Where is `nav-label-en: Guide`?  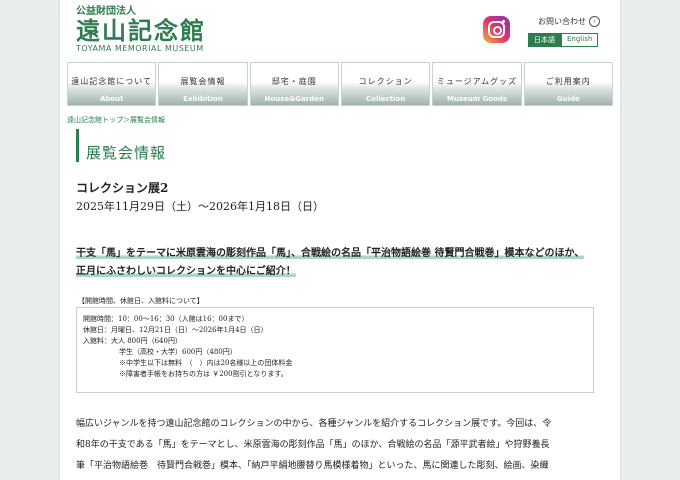 nav-label-en: Guide is located at coordinates (568, 99).